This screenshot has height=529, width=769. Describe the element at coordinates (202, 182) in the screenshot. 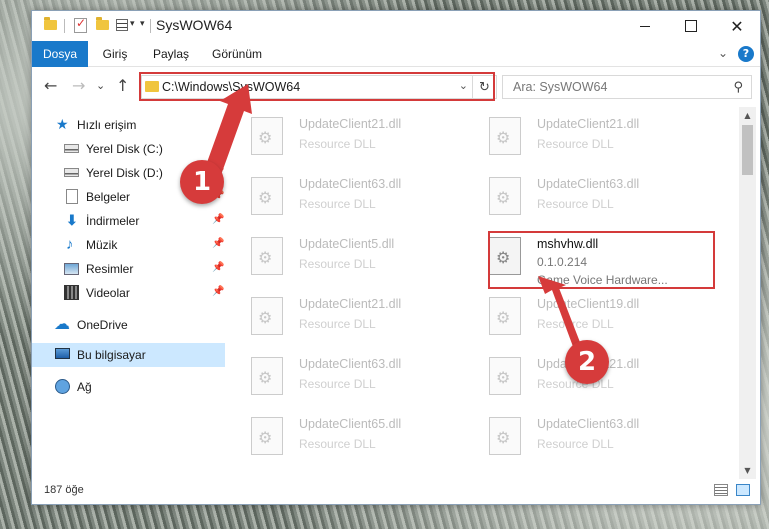

I see `step-marker-1: 1` at that location.